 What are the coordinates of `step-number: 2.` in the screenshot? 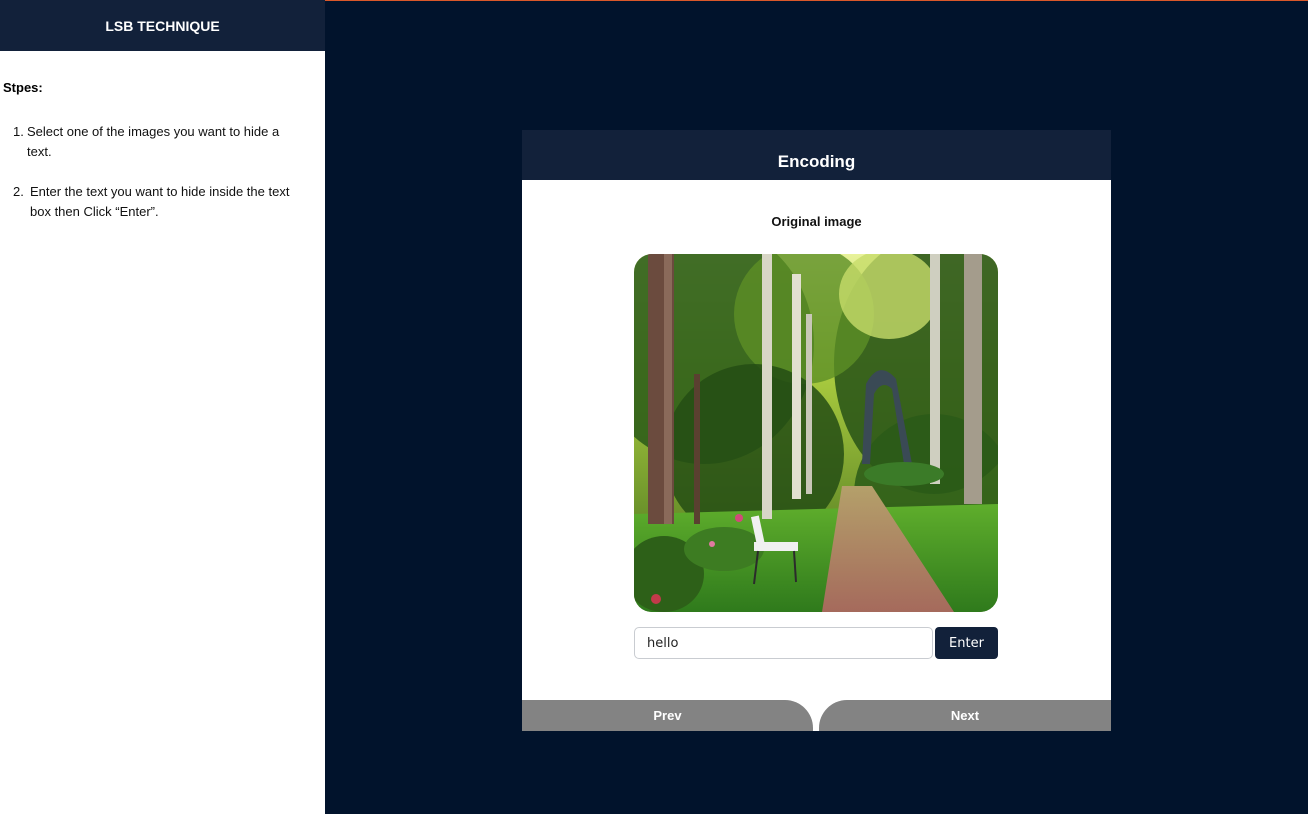 It's located at (18, 191).